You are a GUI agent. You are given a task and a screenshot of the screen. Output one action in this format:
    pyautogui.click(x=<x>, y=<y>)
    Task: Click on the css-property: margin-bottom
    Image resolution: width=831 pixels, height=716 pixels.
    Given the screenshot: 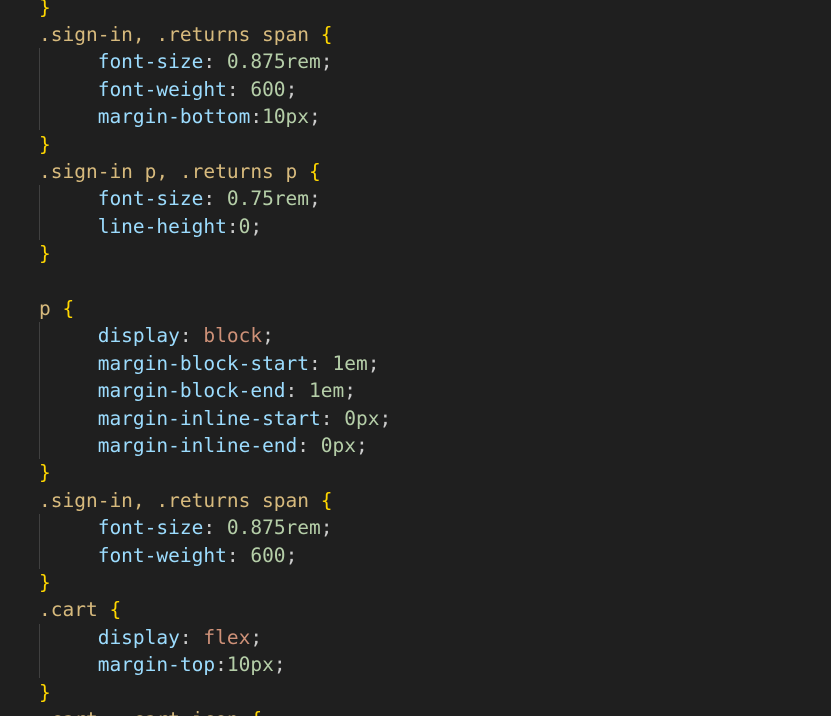 What is the action you would take?
    pyautogui.click(x=174, y=117)
    